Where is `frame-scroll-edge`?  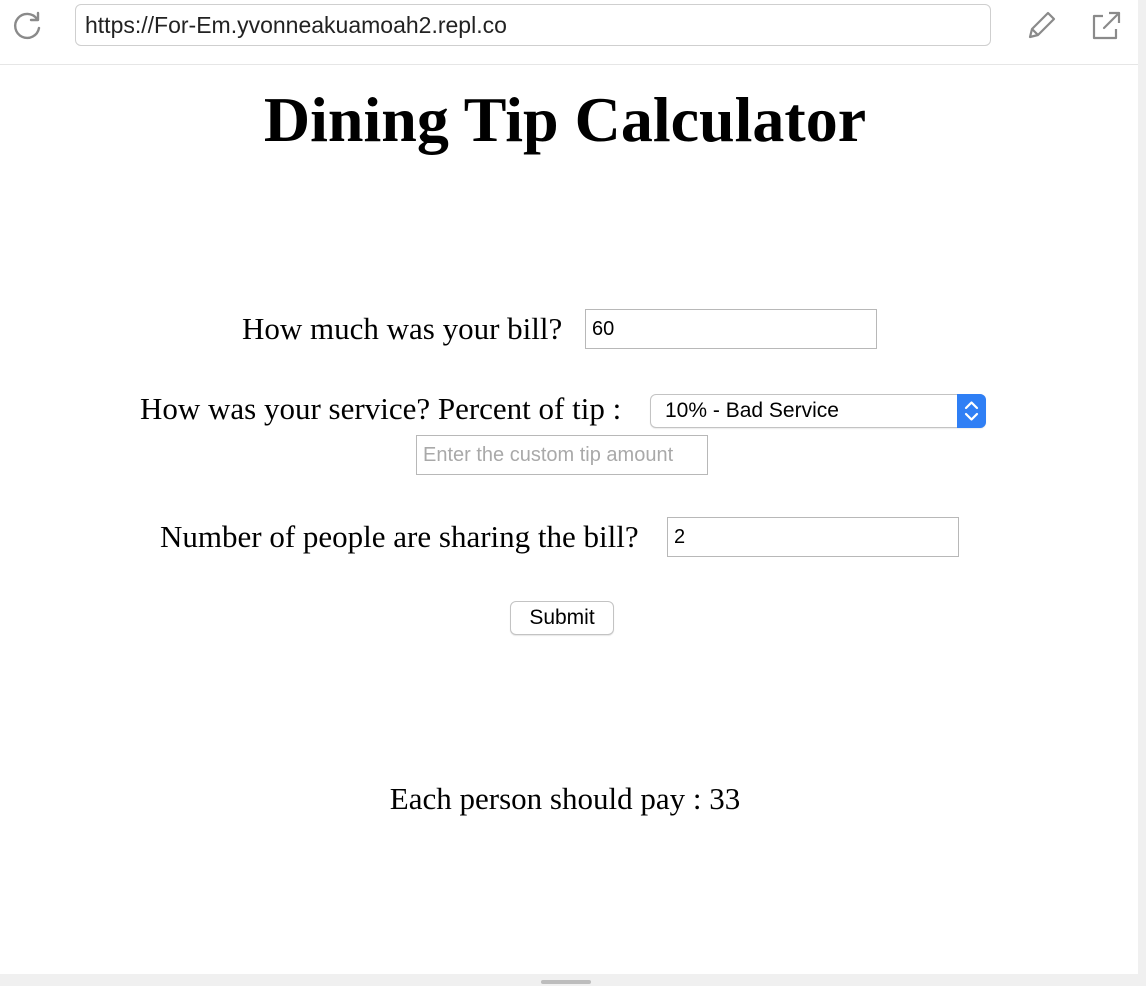 frame-scroll-edge is located at coordinates (1142, 493).